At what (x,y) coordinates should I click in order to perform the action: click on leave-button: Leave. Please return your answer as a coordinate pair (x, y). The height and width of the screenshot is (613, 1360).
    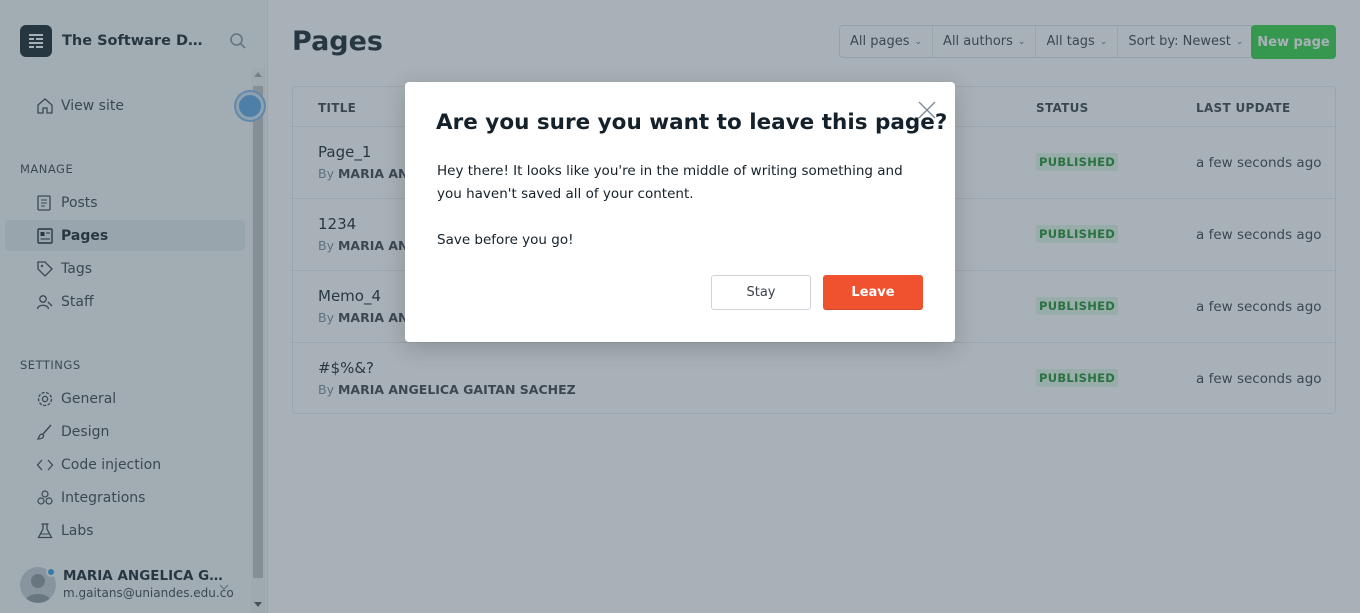
    Looking at the image, I should click on (873, 292).